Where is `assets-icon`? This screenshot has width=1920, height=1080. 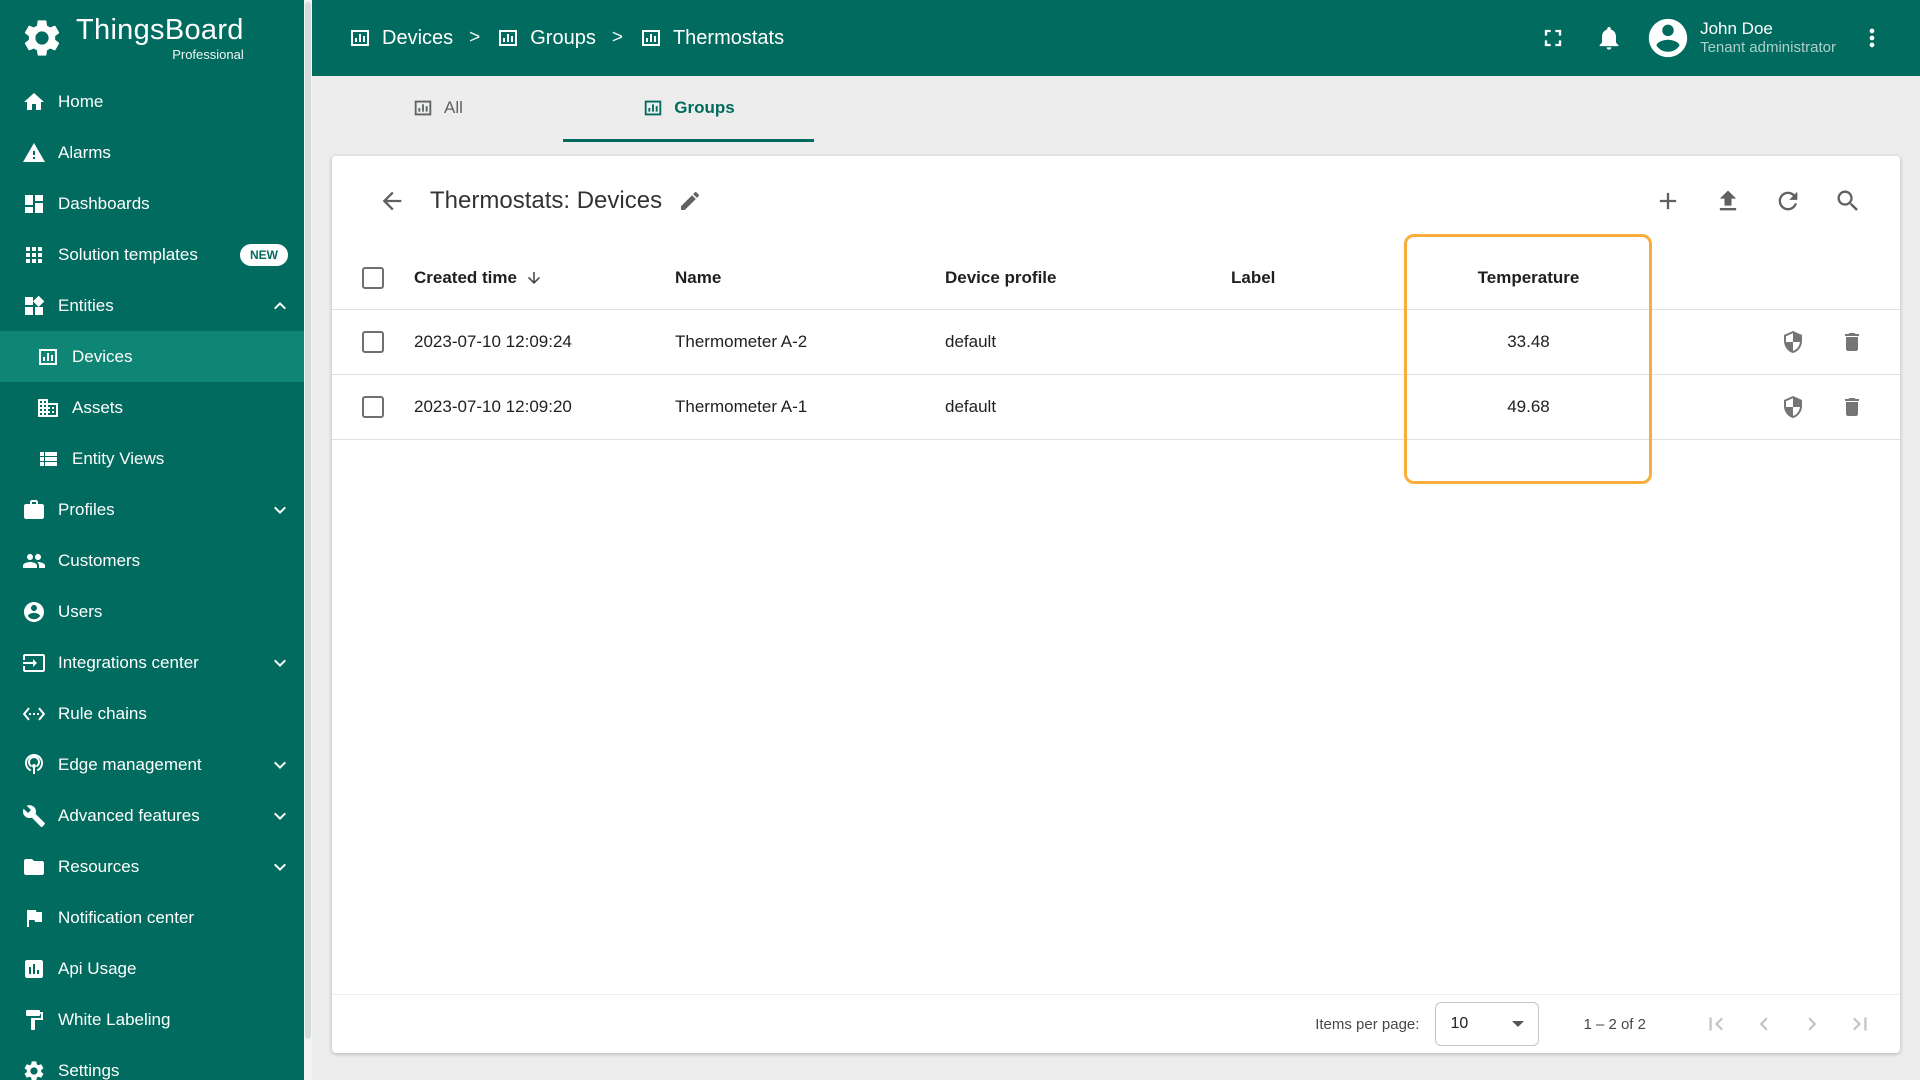
assets-icon is located at coordinates (48, 408).